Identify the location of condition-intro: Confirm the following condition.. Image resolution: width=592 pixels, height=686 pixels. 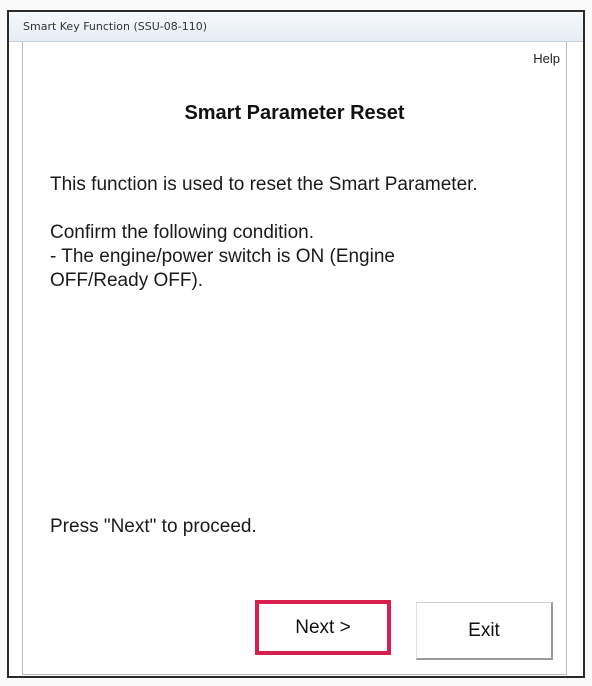
(182, 232).